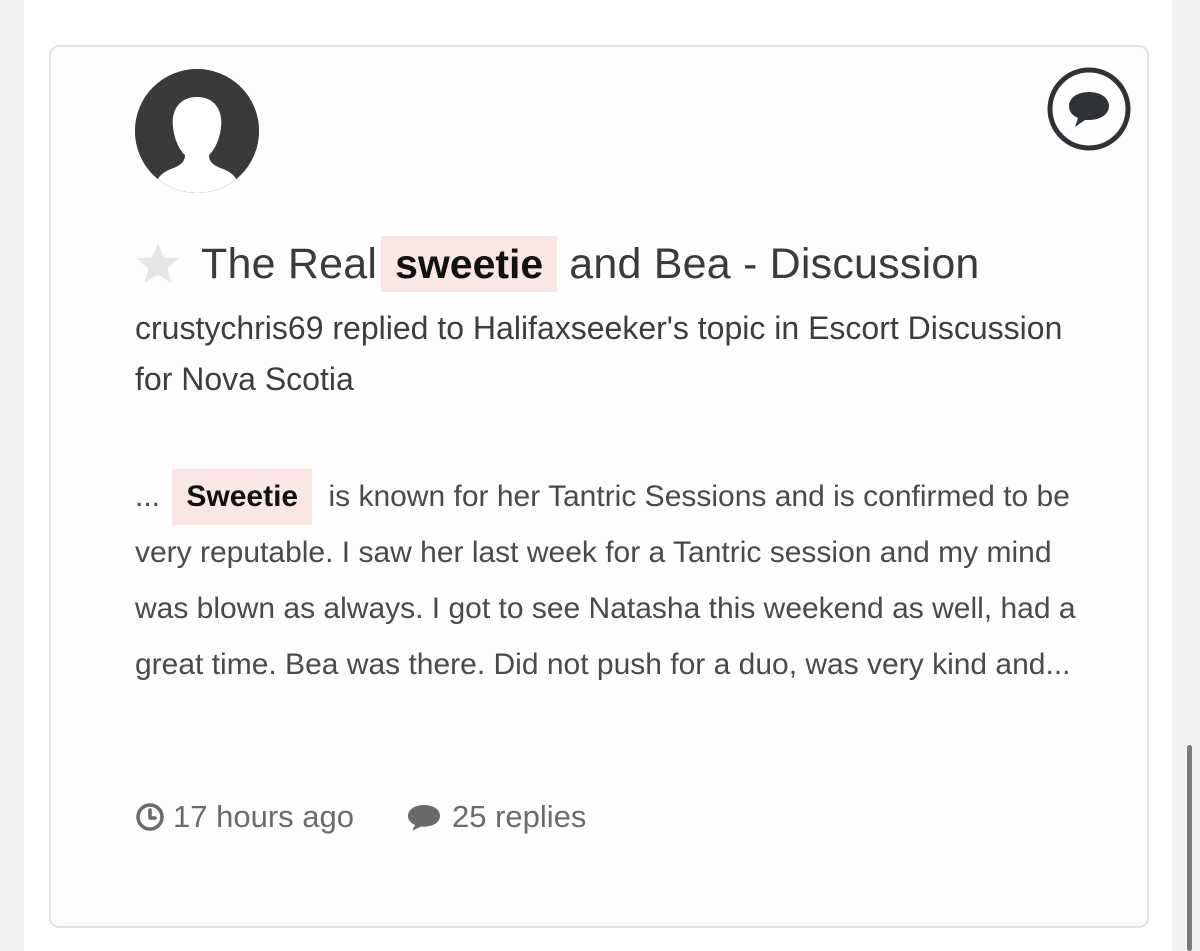 This screenshot has height=951, width=1200. I want to click on title-text-after: and Bea - Discussion, so click(774, 264).